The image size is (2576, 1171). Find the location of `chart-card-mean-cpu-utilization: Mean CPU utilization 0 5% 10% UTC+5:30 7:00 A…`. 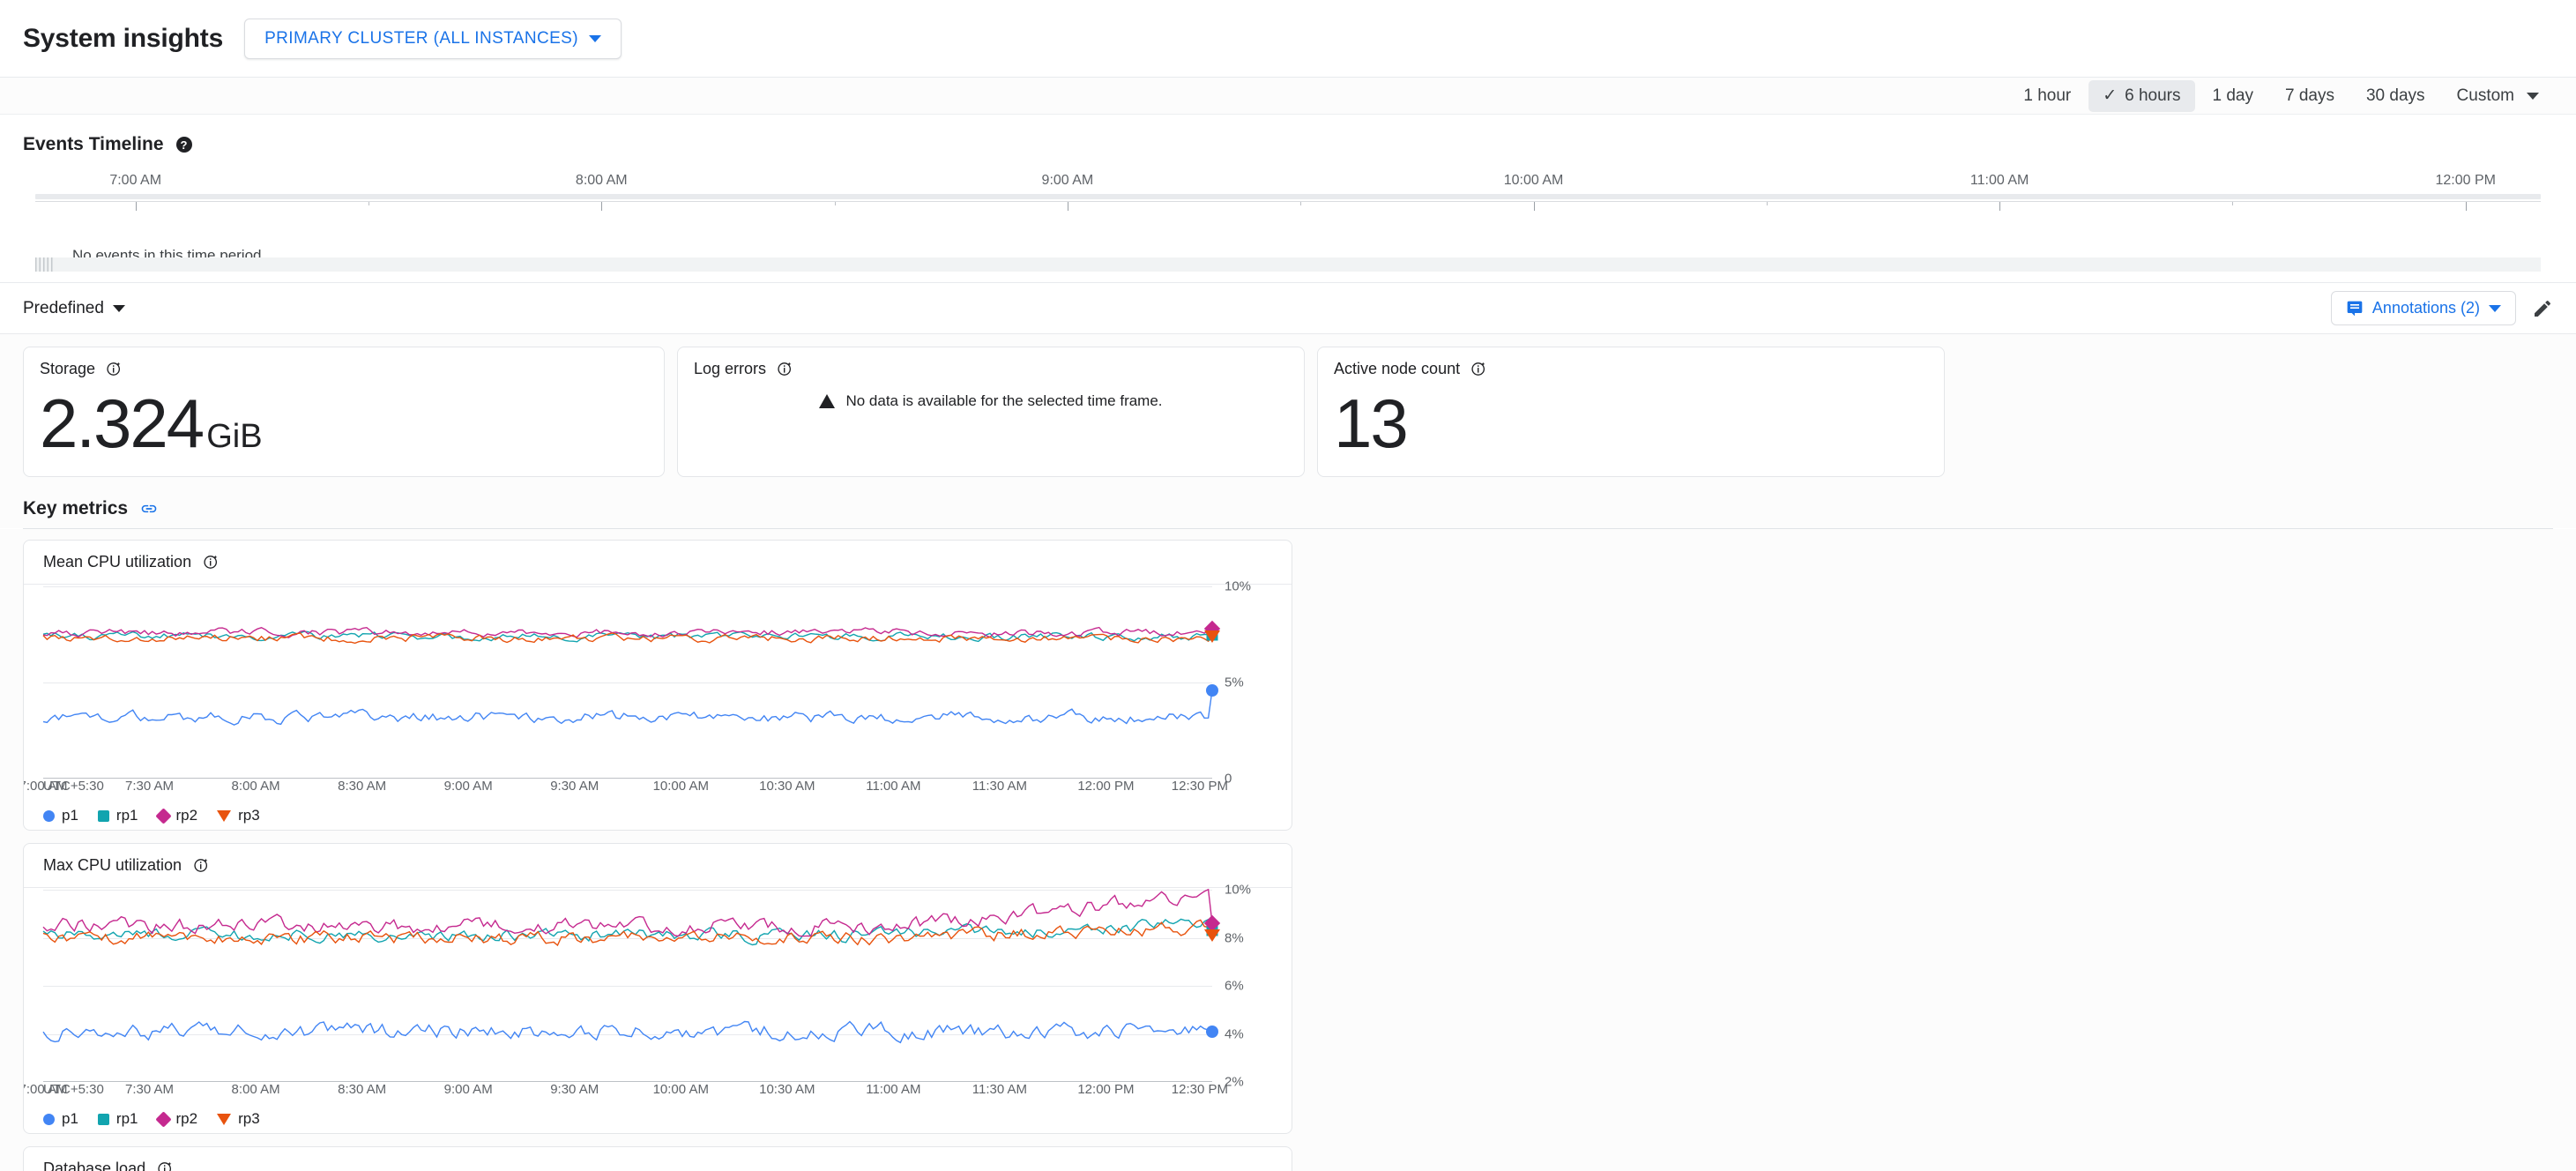

chart-card-mean-cpu-utilization: Mean CPU utilization 0 5% 10% UTC+5:30 7:00 A… is located at coordinates (657, 685).